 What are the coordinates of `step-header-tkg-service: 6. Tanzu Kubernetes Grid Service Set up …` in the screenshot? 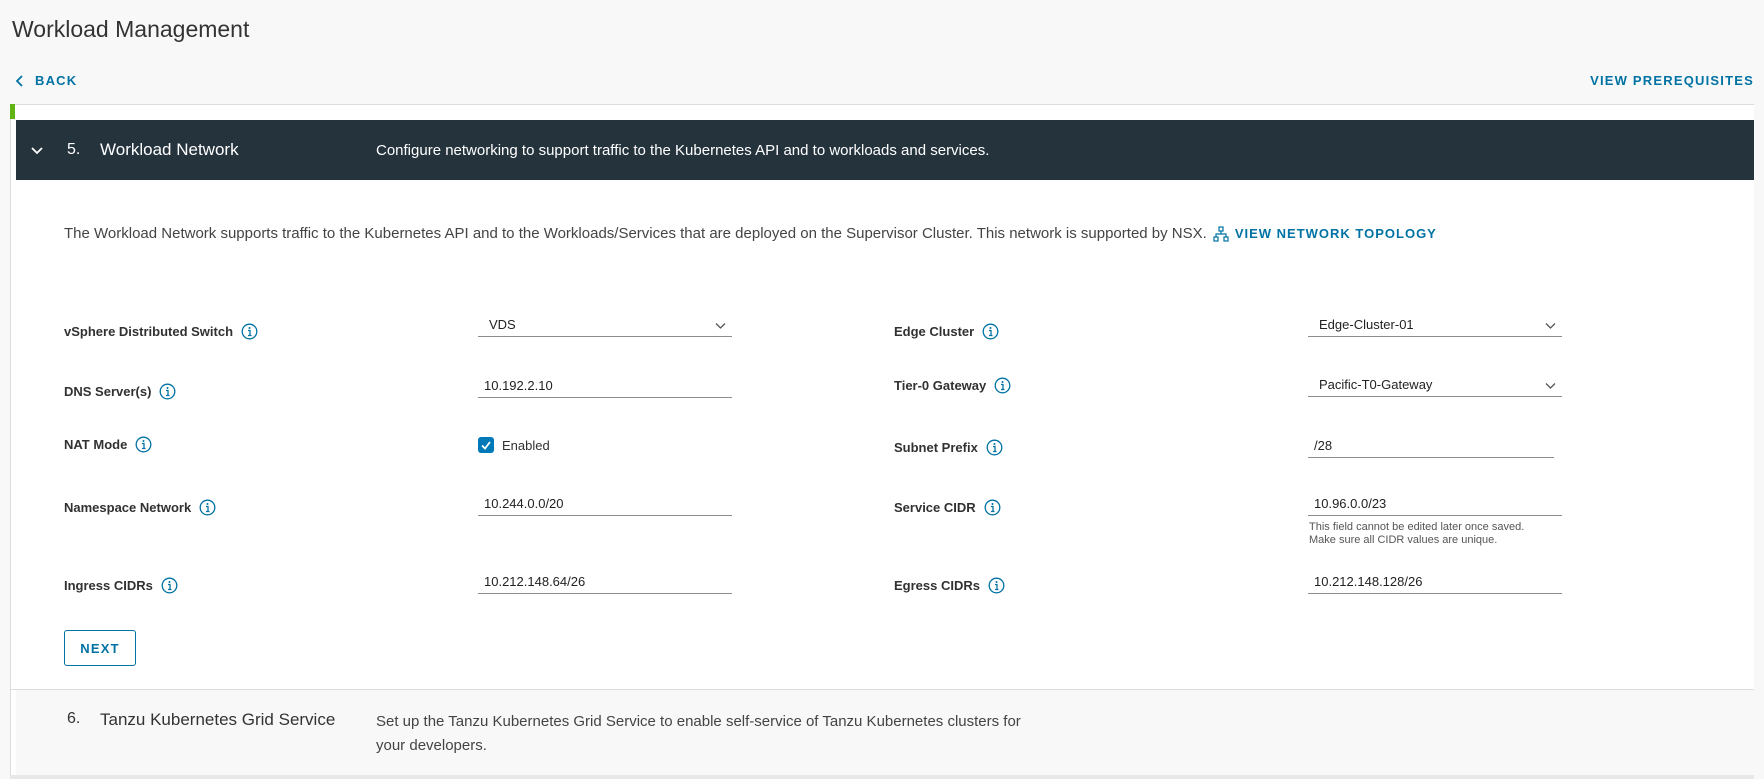 It's located at (885, 734).